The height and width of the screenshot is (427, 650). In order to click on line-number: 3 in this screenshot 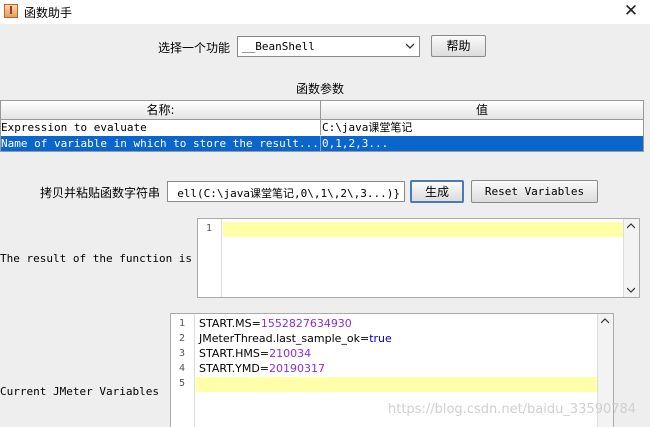, I will do `click(182, 353)`.